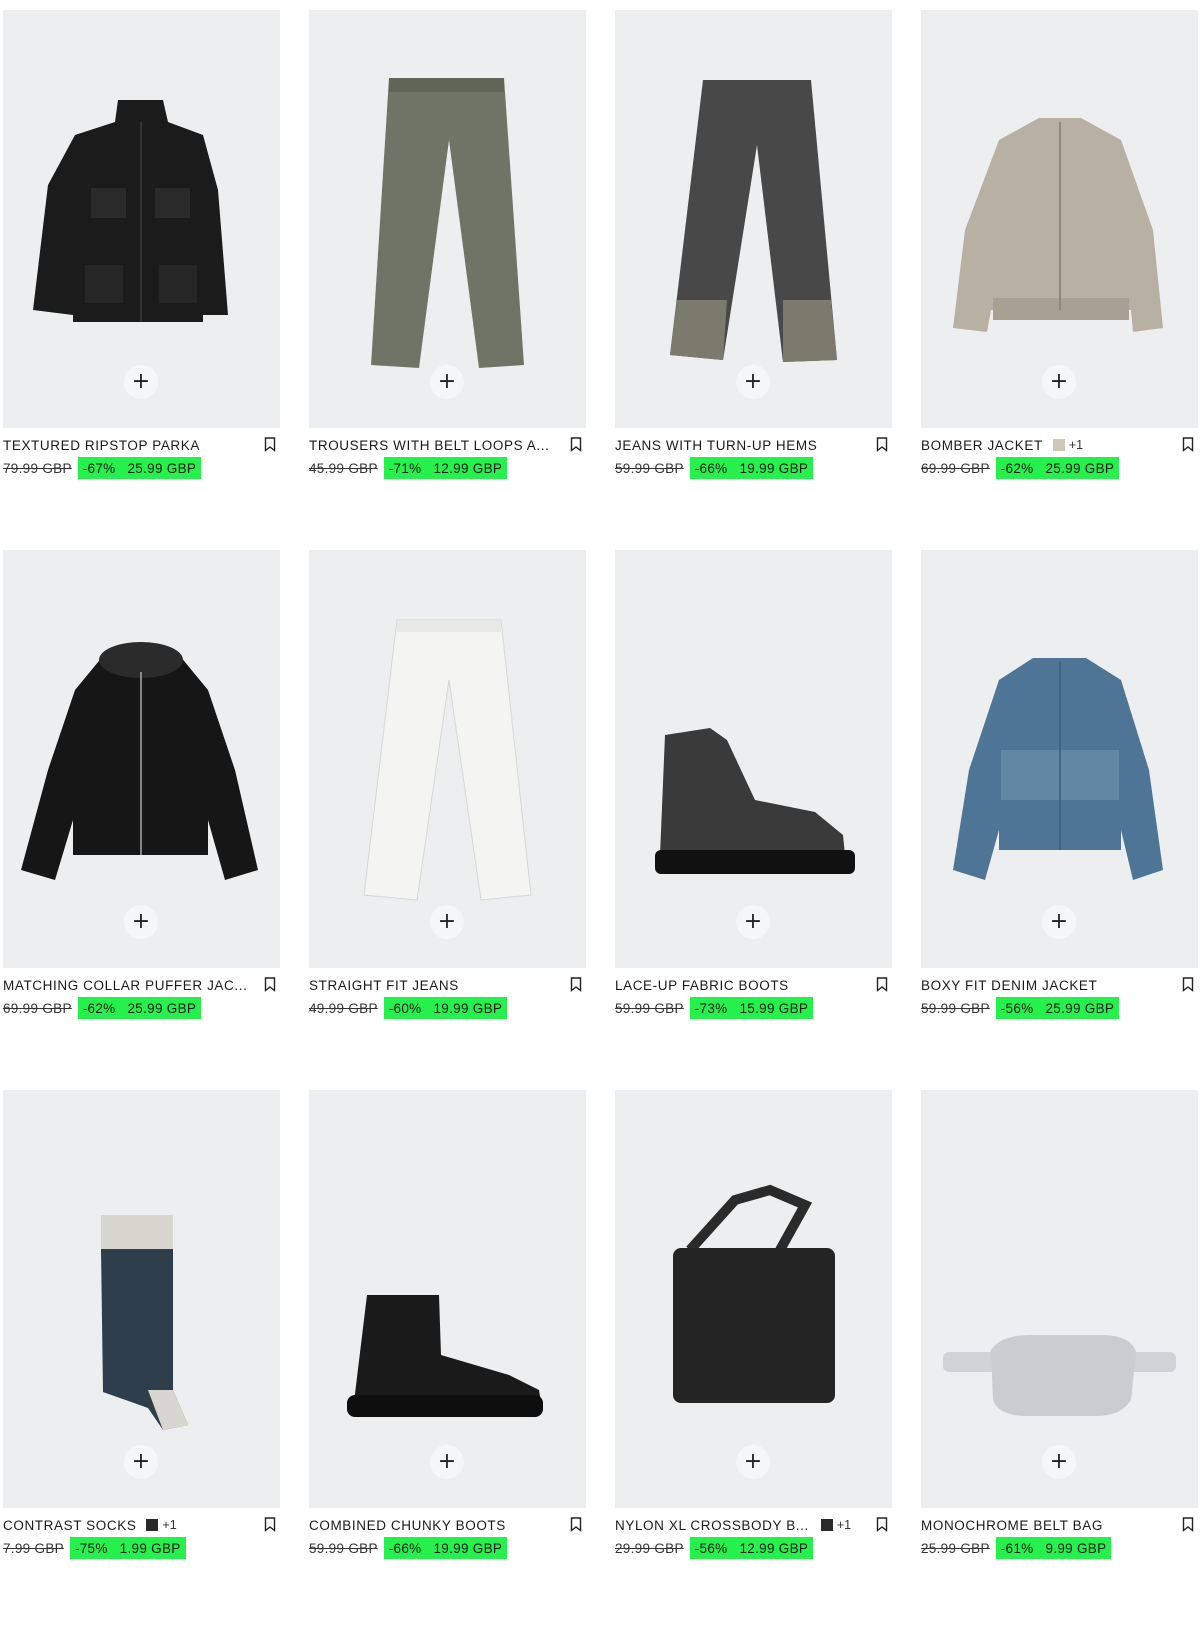 The width and height of the screenshot is (1200, 1630). Describe the element at coordinates (716, 445) in the screenshot. I see `product-name: JEANS WITH TURN-UP HEMS` at that location.